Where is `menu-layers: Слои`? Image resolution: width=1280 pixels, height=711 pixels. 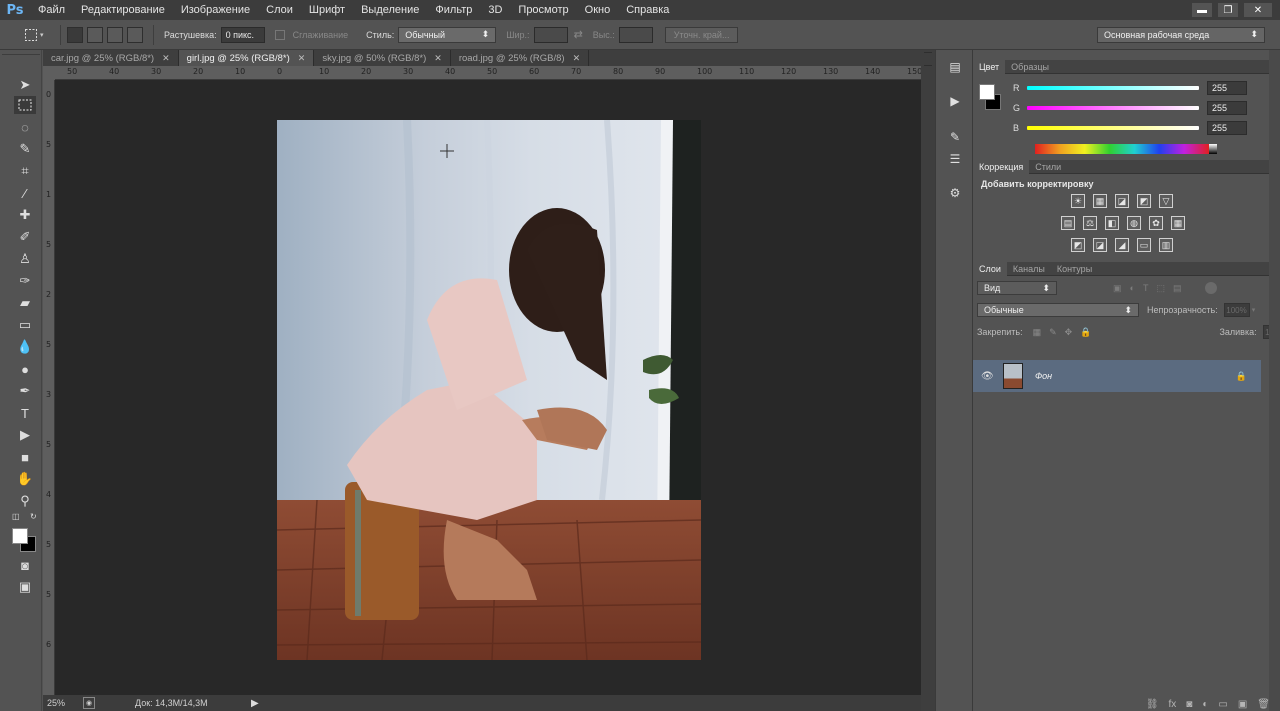 menu-layers: Слои is located at coordinates (279, 10).